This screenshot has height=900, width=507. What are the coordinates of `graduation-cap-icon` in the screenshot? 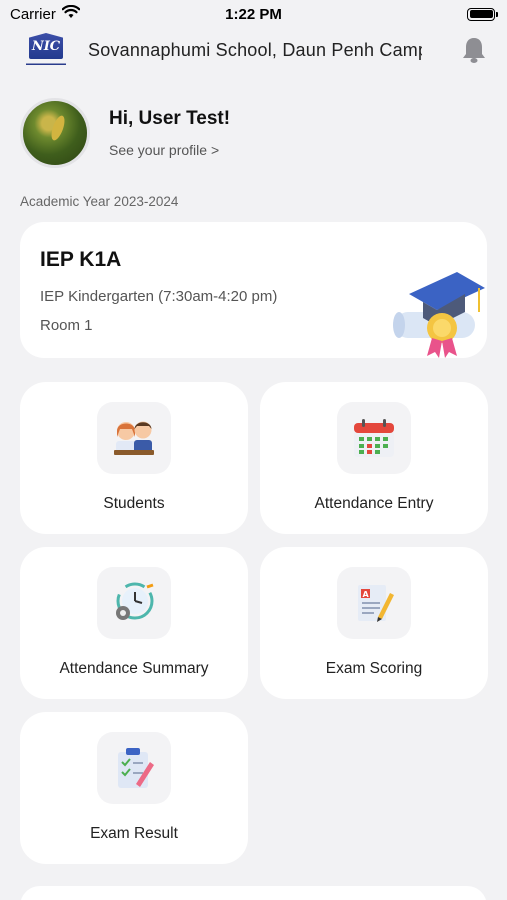 It's located at (439, 315).